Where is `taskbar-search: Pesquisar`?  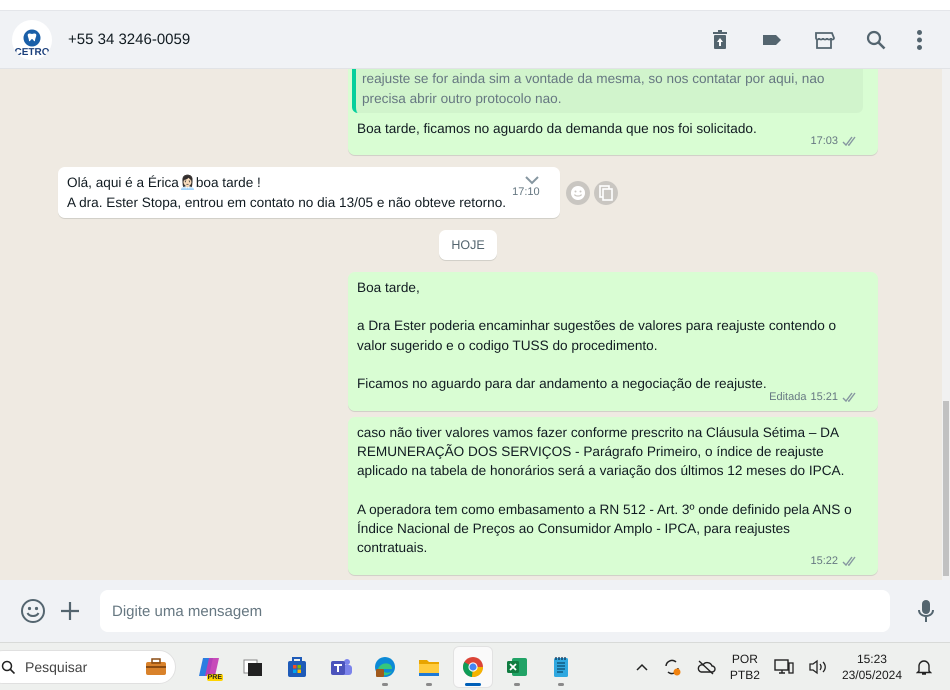 taskbar-search: Pesquisar is located at coordinates (88, 667).